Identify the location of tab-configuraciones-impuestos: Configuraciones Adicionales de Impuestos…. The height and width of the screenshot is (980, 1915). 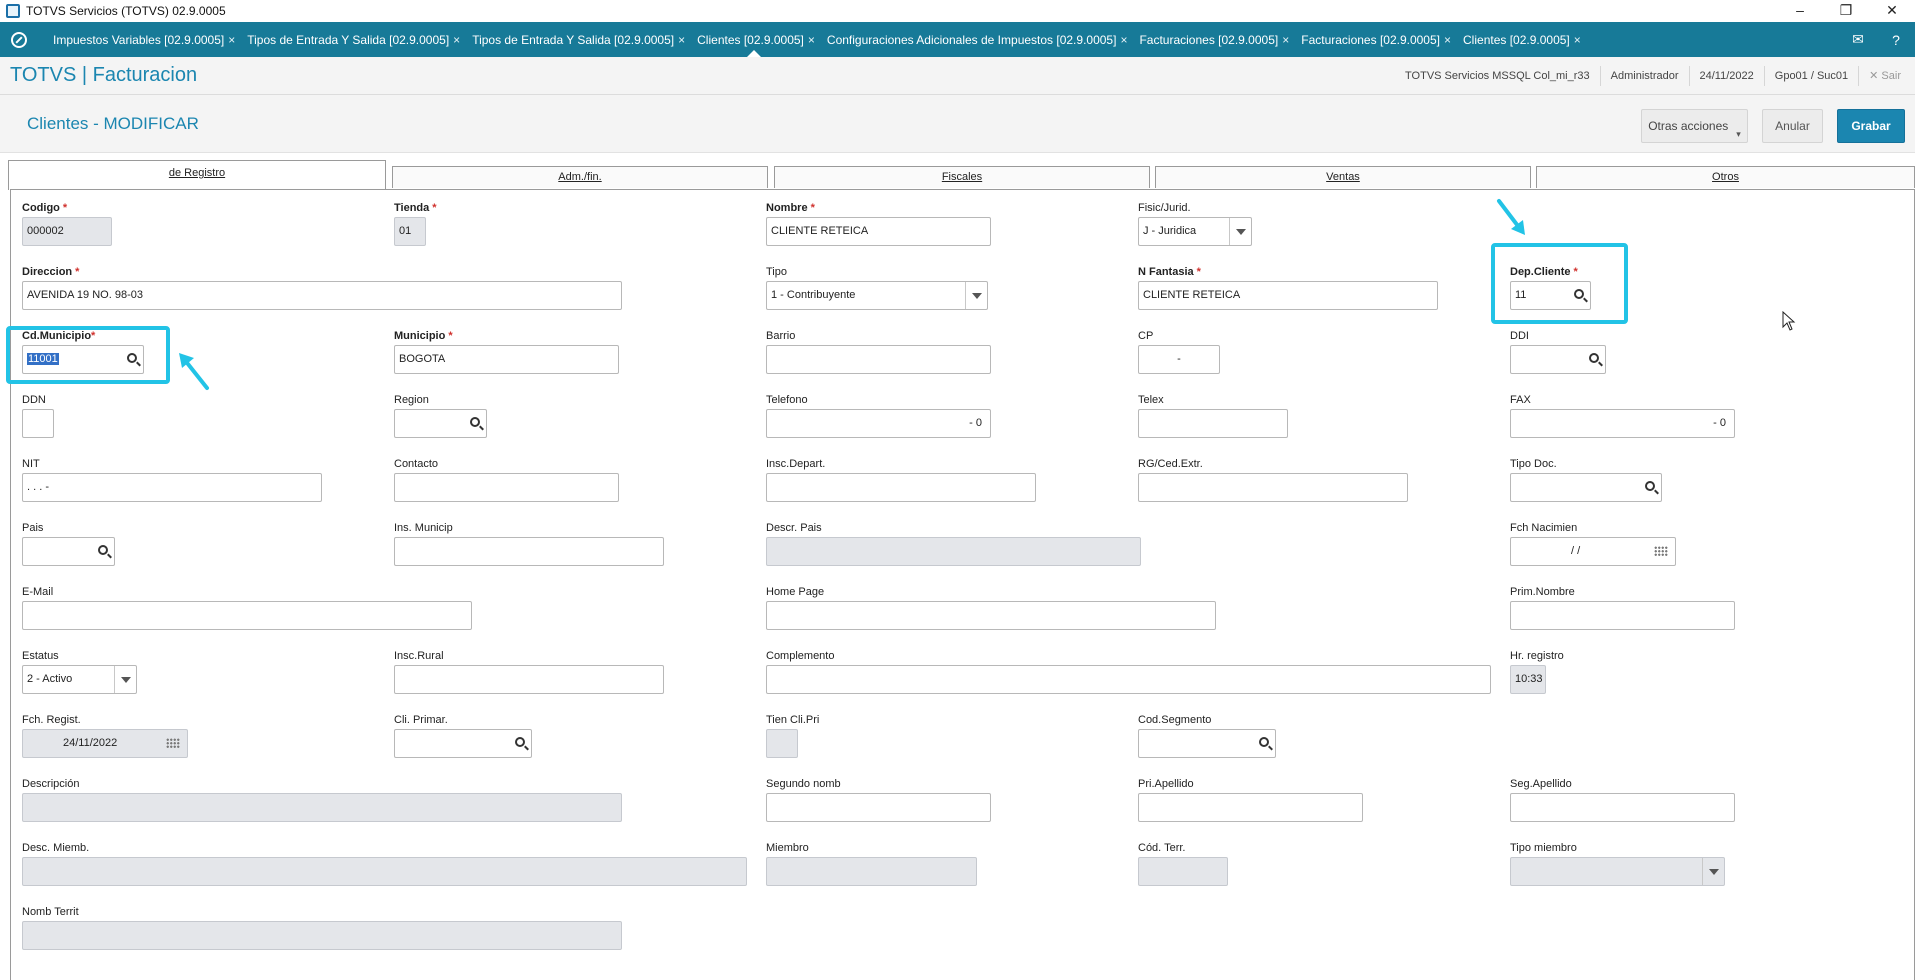
(975, 39).